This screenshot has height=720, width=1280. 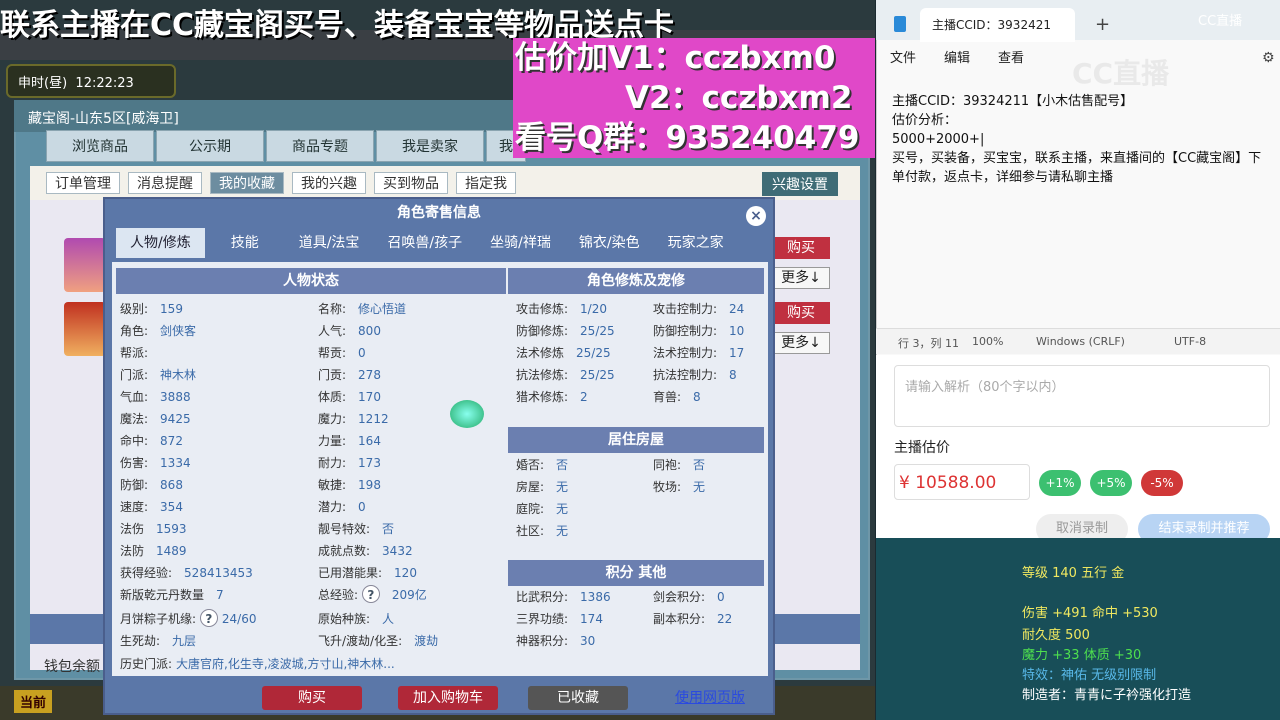 I want to click on interests-button: 我的兴趣, so click(x=329, y=183).